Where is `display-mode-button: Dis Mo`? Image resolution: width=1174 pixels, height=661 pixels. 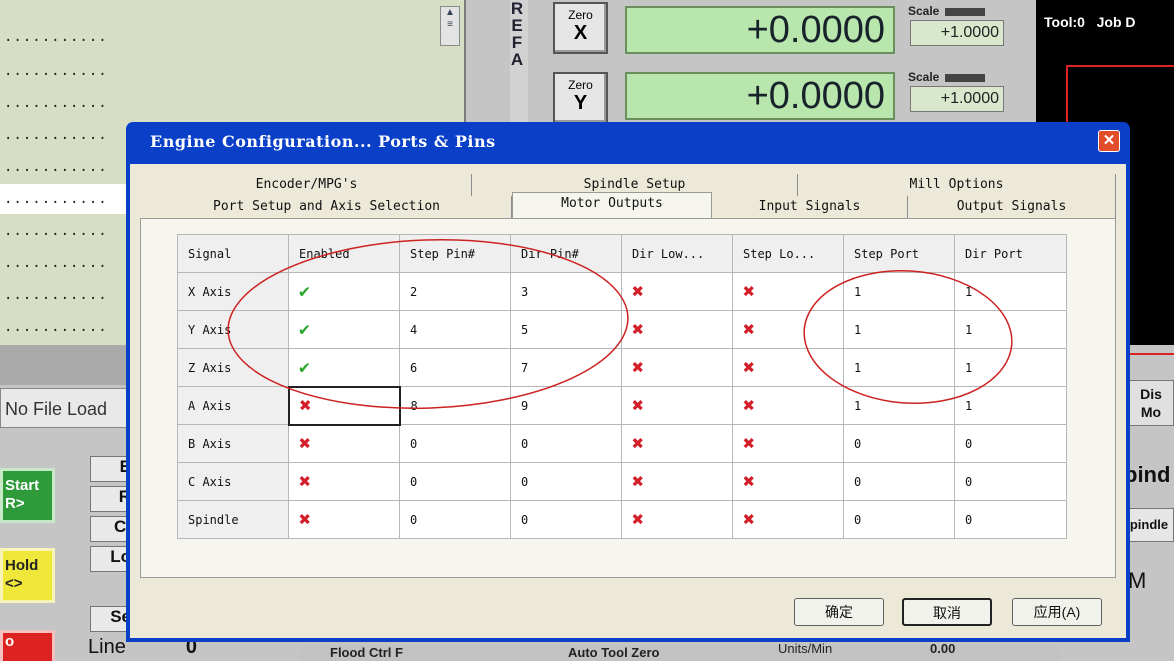 display-mode-button: Dis Mo is located at coordinates (1151, 403).